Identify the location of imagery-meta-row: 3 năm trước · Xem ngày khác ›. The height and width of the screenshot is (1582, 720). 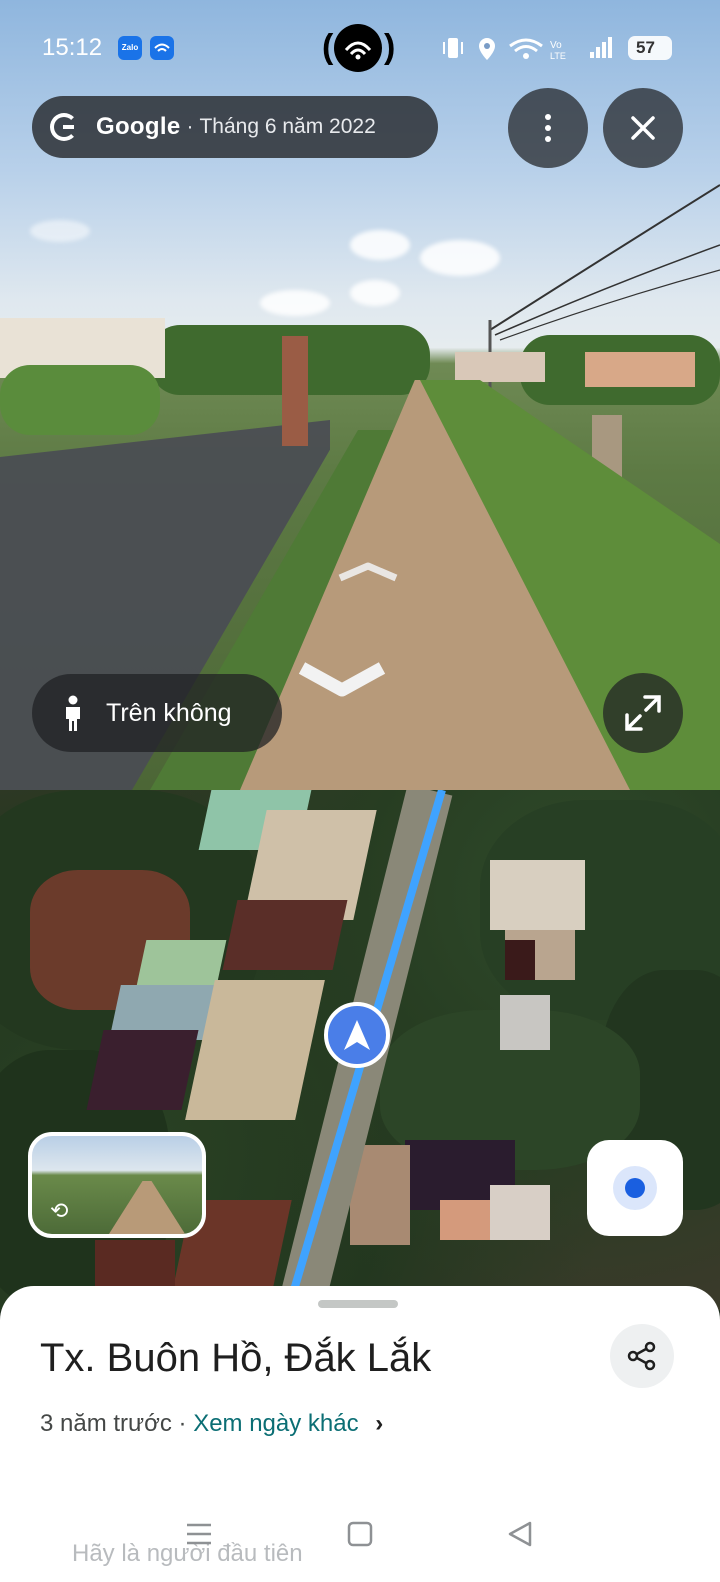
(211, 1424).